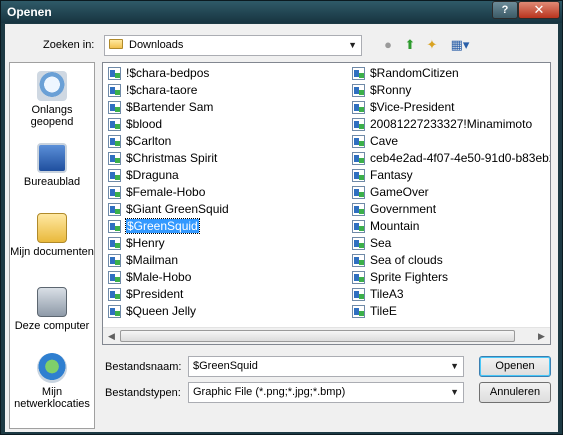 The width and height of the screenshot is (563, 435). Describe the element at coordinates (450, 158) in the screenshot. I see `file-item: ceb4e2ad-4f07-4e50-91d0-b83eb29` at that location.